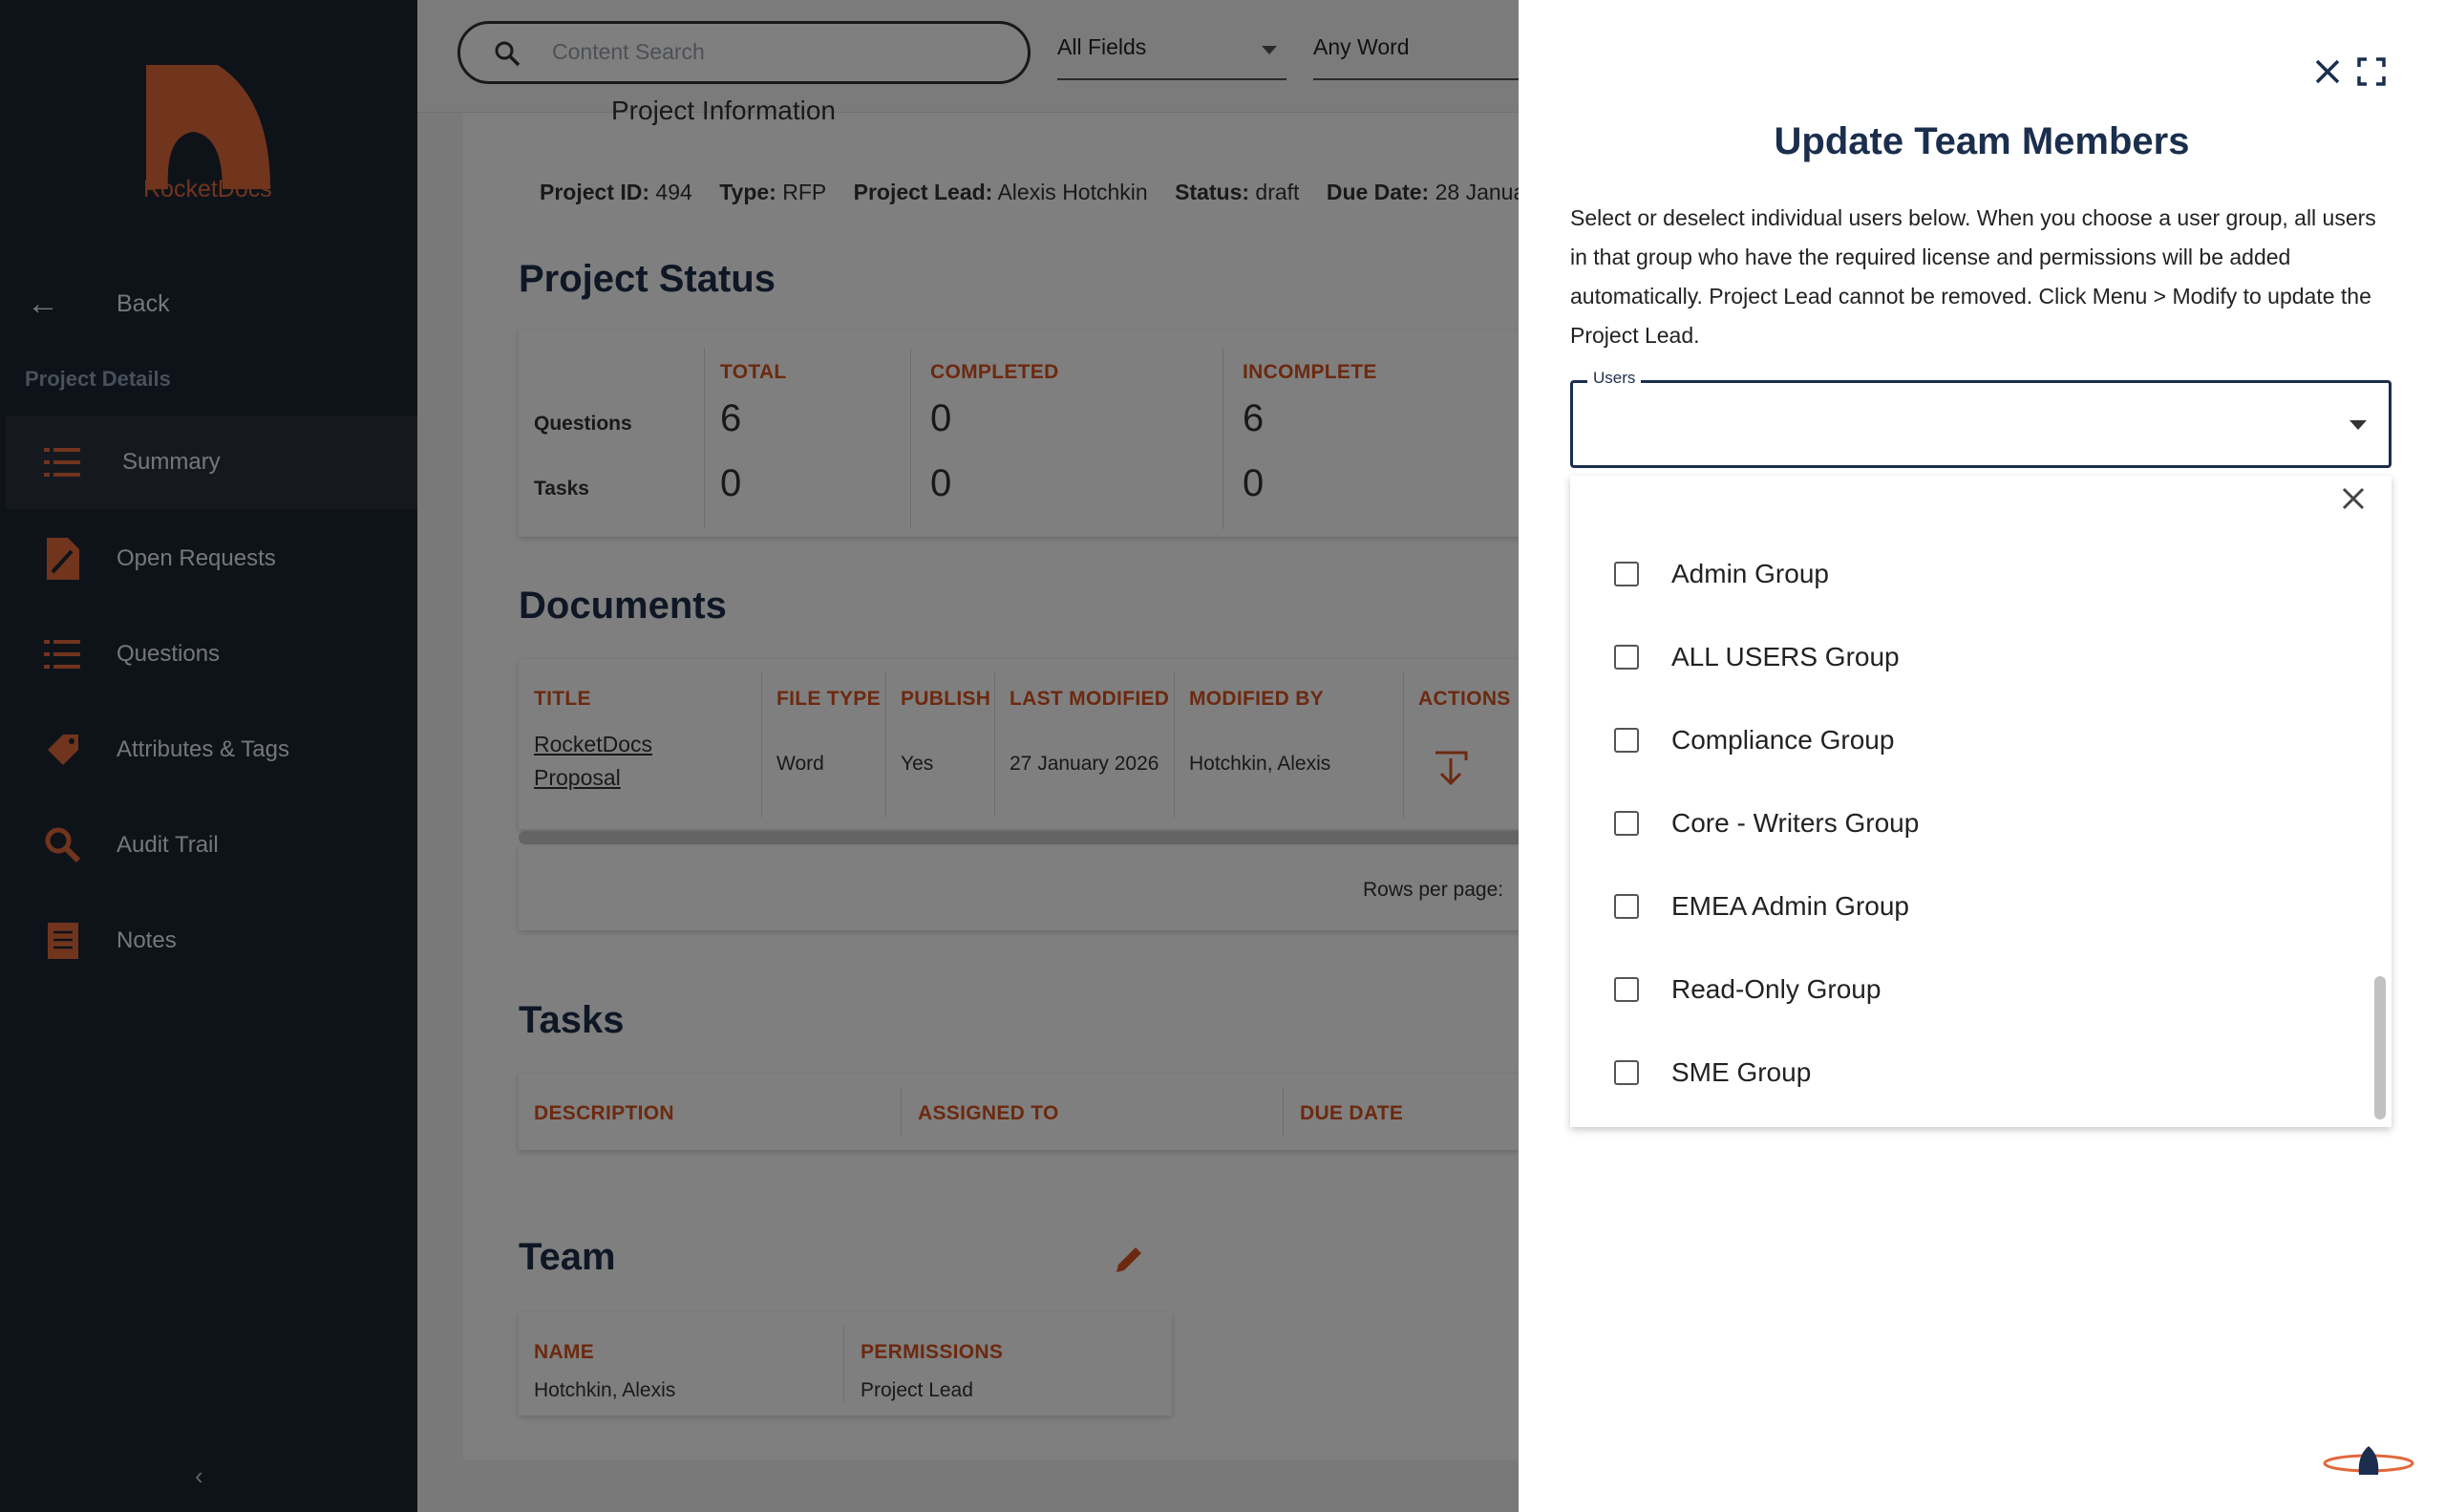  Describe the element at coordinates (2380, 1047) in the screenshot. I see `listbox-scrollbar` at that location.